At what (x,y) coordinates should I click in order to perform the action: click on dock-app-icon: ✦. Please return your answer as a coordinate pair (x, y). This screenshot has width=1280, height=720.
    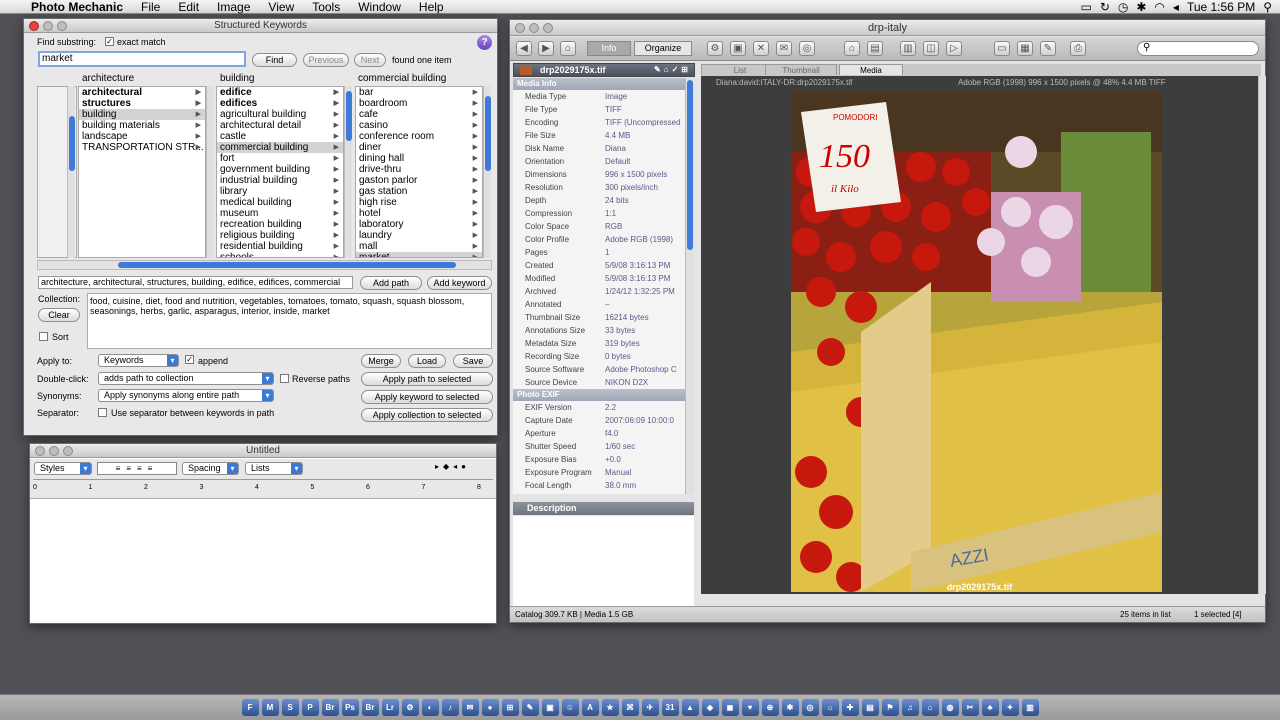
    Looking at the image, I should click on (1010, 707).